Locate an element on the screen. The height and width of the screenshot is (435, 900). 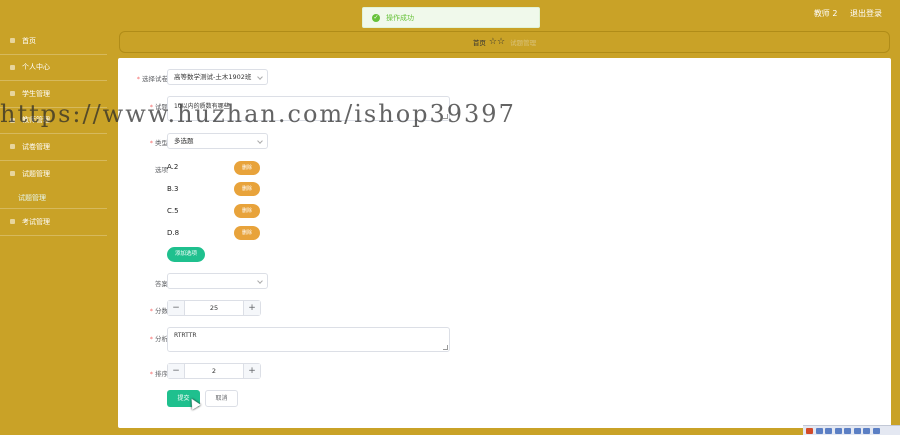
exam-icon is located at coordinates (12, 222).